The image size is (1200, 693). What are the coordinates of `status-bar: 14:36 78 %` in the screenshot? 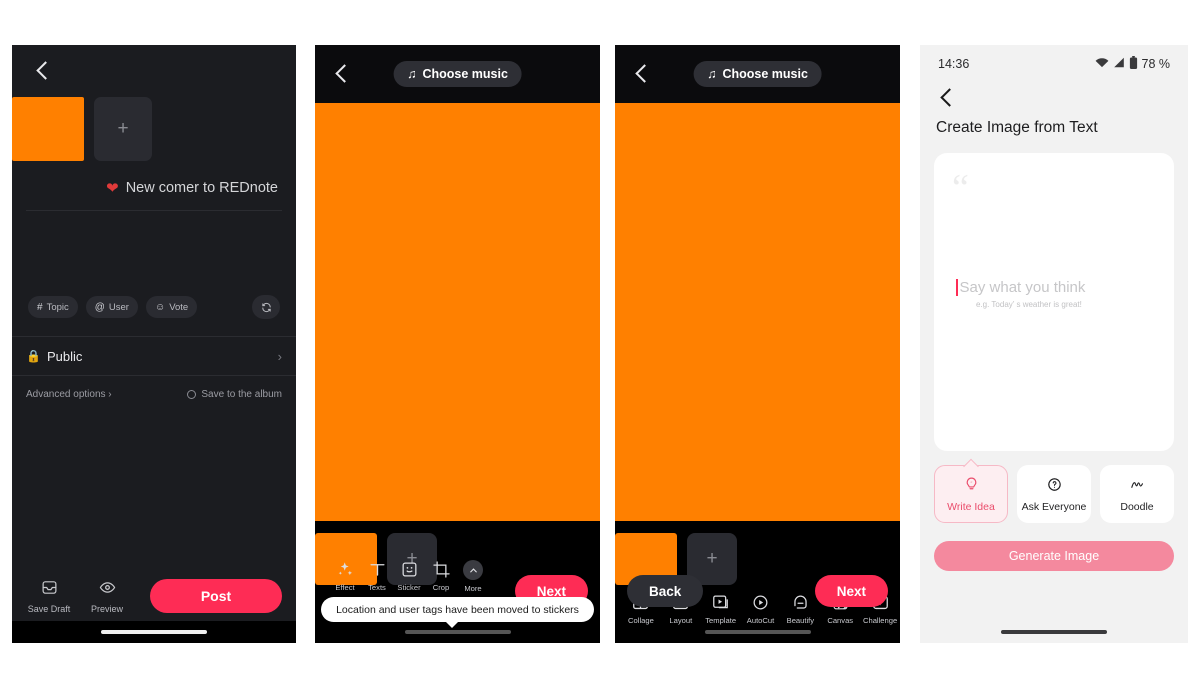 It's located at (1054, 64).